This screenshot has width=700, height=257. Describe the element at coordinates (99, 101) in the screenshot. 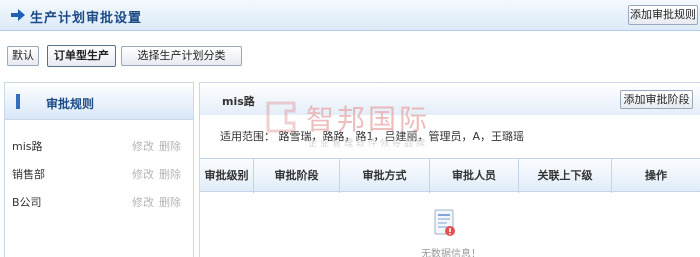

I see `sidebar-header: 审批规则` at that location.